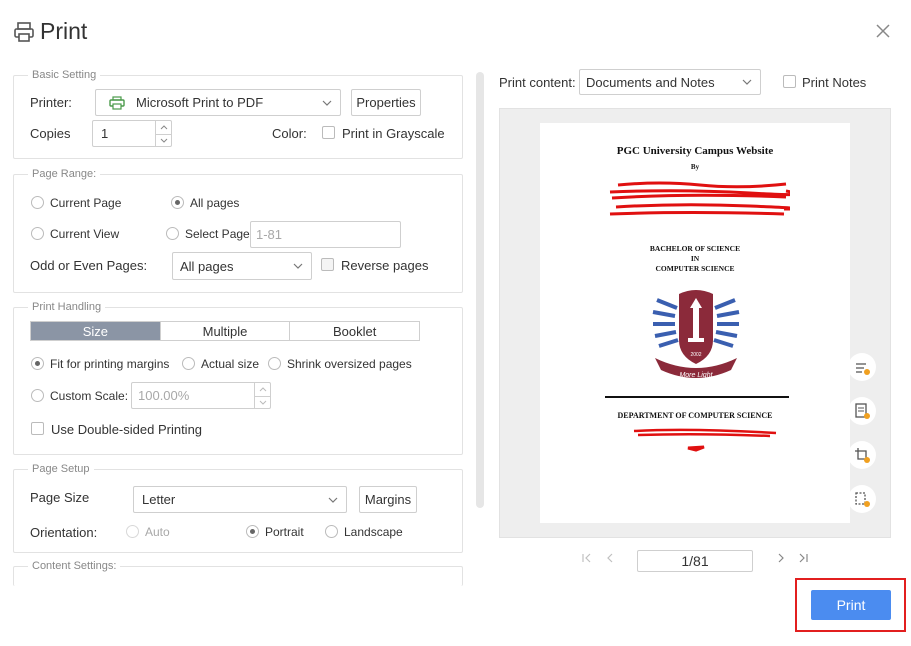  I want to click on shrink-oversized-label: Shrink oversized pages, so click(349, 364).